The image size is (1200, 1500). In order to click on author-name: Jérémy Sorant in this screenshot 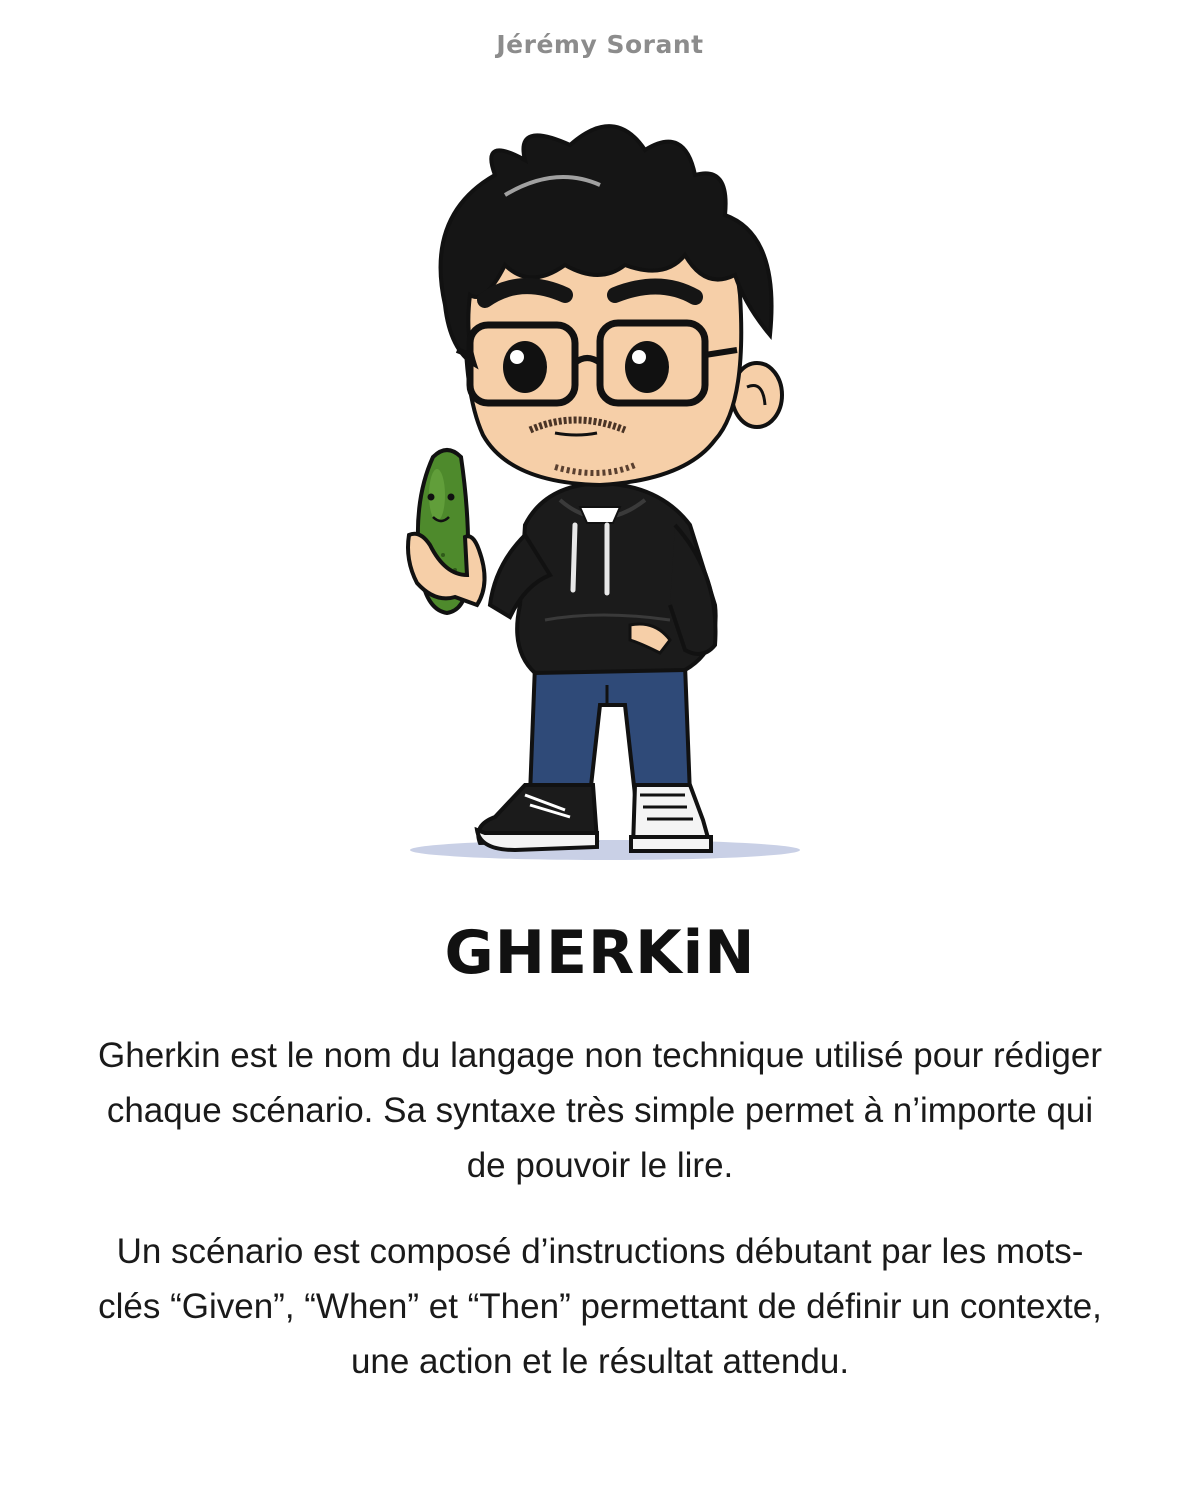, I will do `click(600, 44)`.